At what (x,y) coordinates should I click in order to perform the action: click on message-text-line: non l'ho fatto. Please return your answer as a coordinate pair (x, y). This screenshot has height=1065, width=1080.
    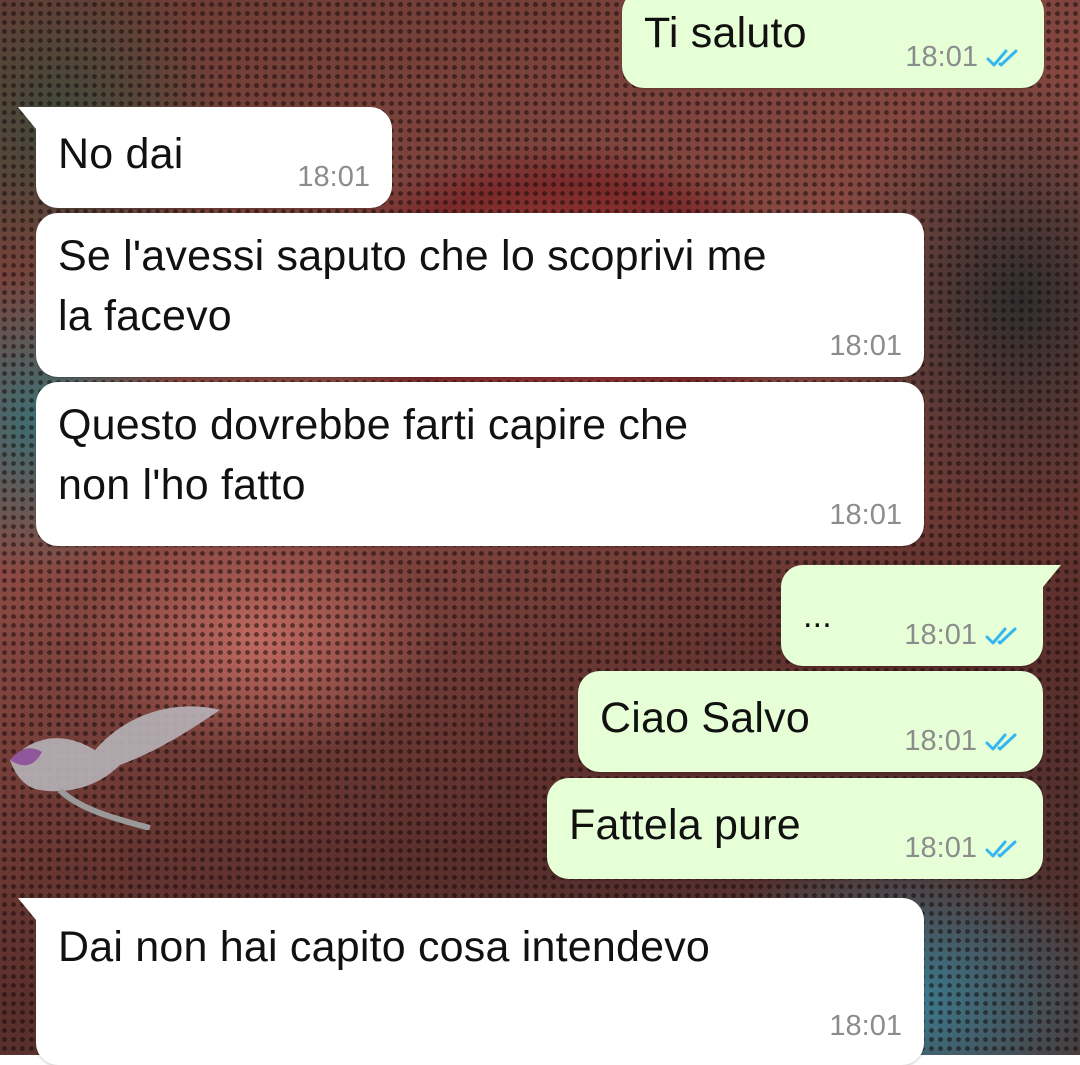
    Looking at the image, I should click on (182, 485).